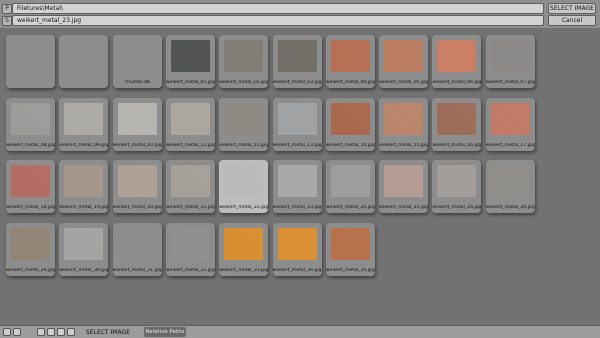 The height and width of the screenshot is (338, 600). What do you see at coordinates (572, 8) in the screenshot?
I see `select-image-button: SELECT IMAGE` at bounding box center [572, 8].